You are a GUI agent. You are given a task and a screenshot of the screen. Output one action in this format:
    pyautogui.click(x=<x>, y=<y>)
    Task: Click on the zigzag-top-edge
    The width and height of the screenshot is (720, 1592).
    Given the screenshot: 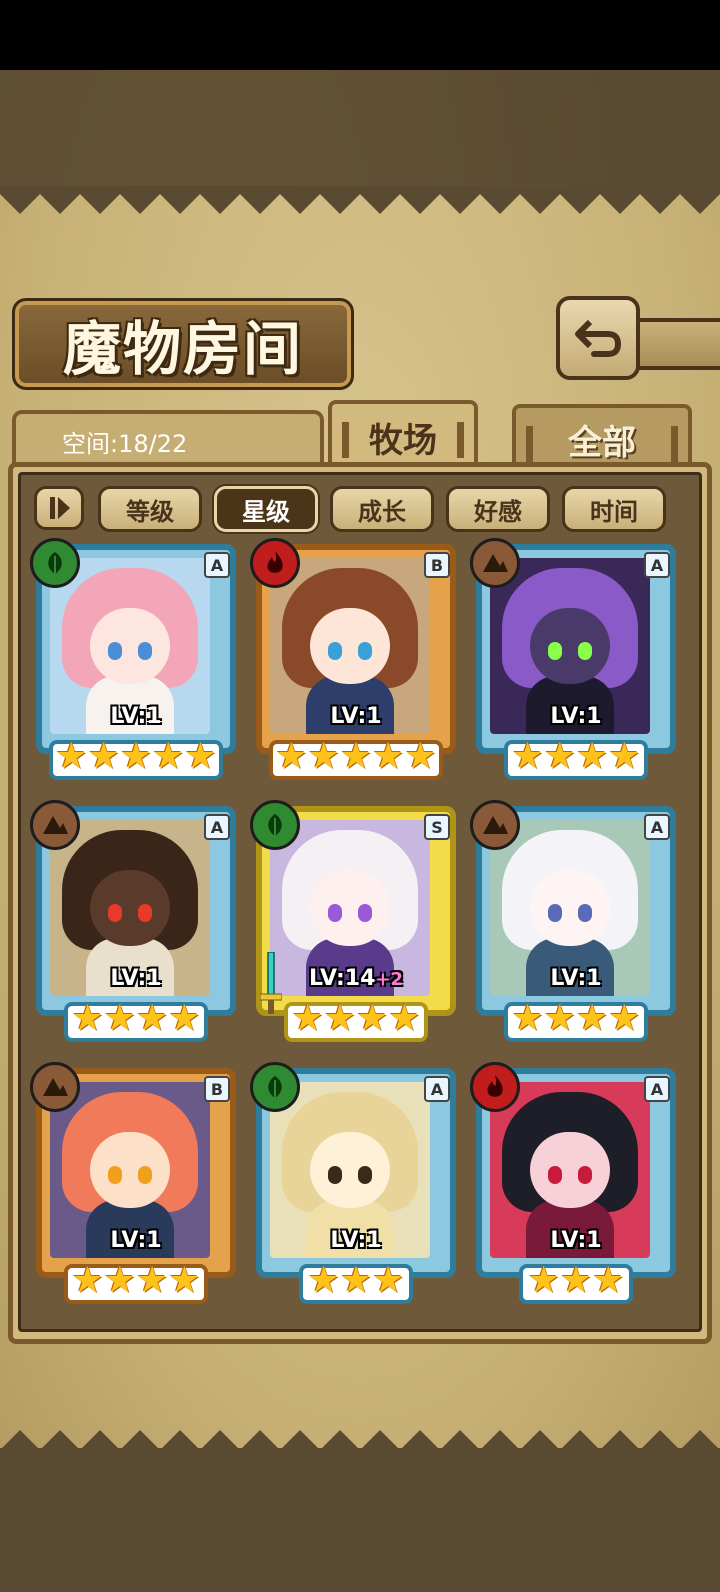 What is the action you would take?
    pyautogui.click(x=360, y=200)
    